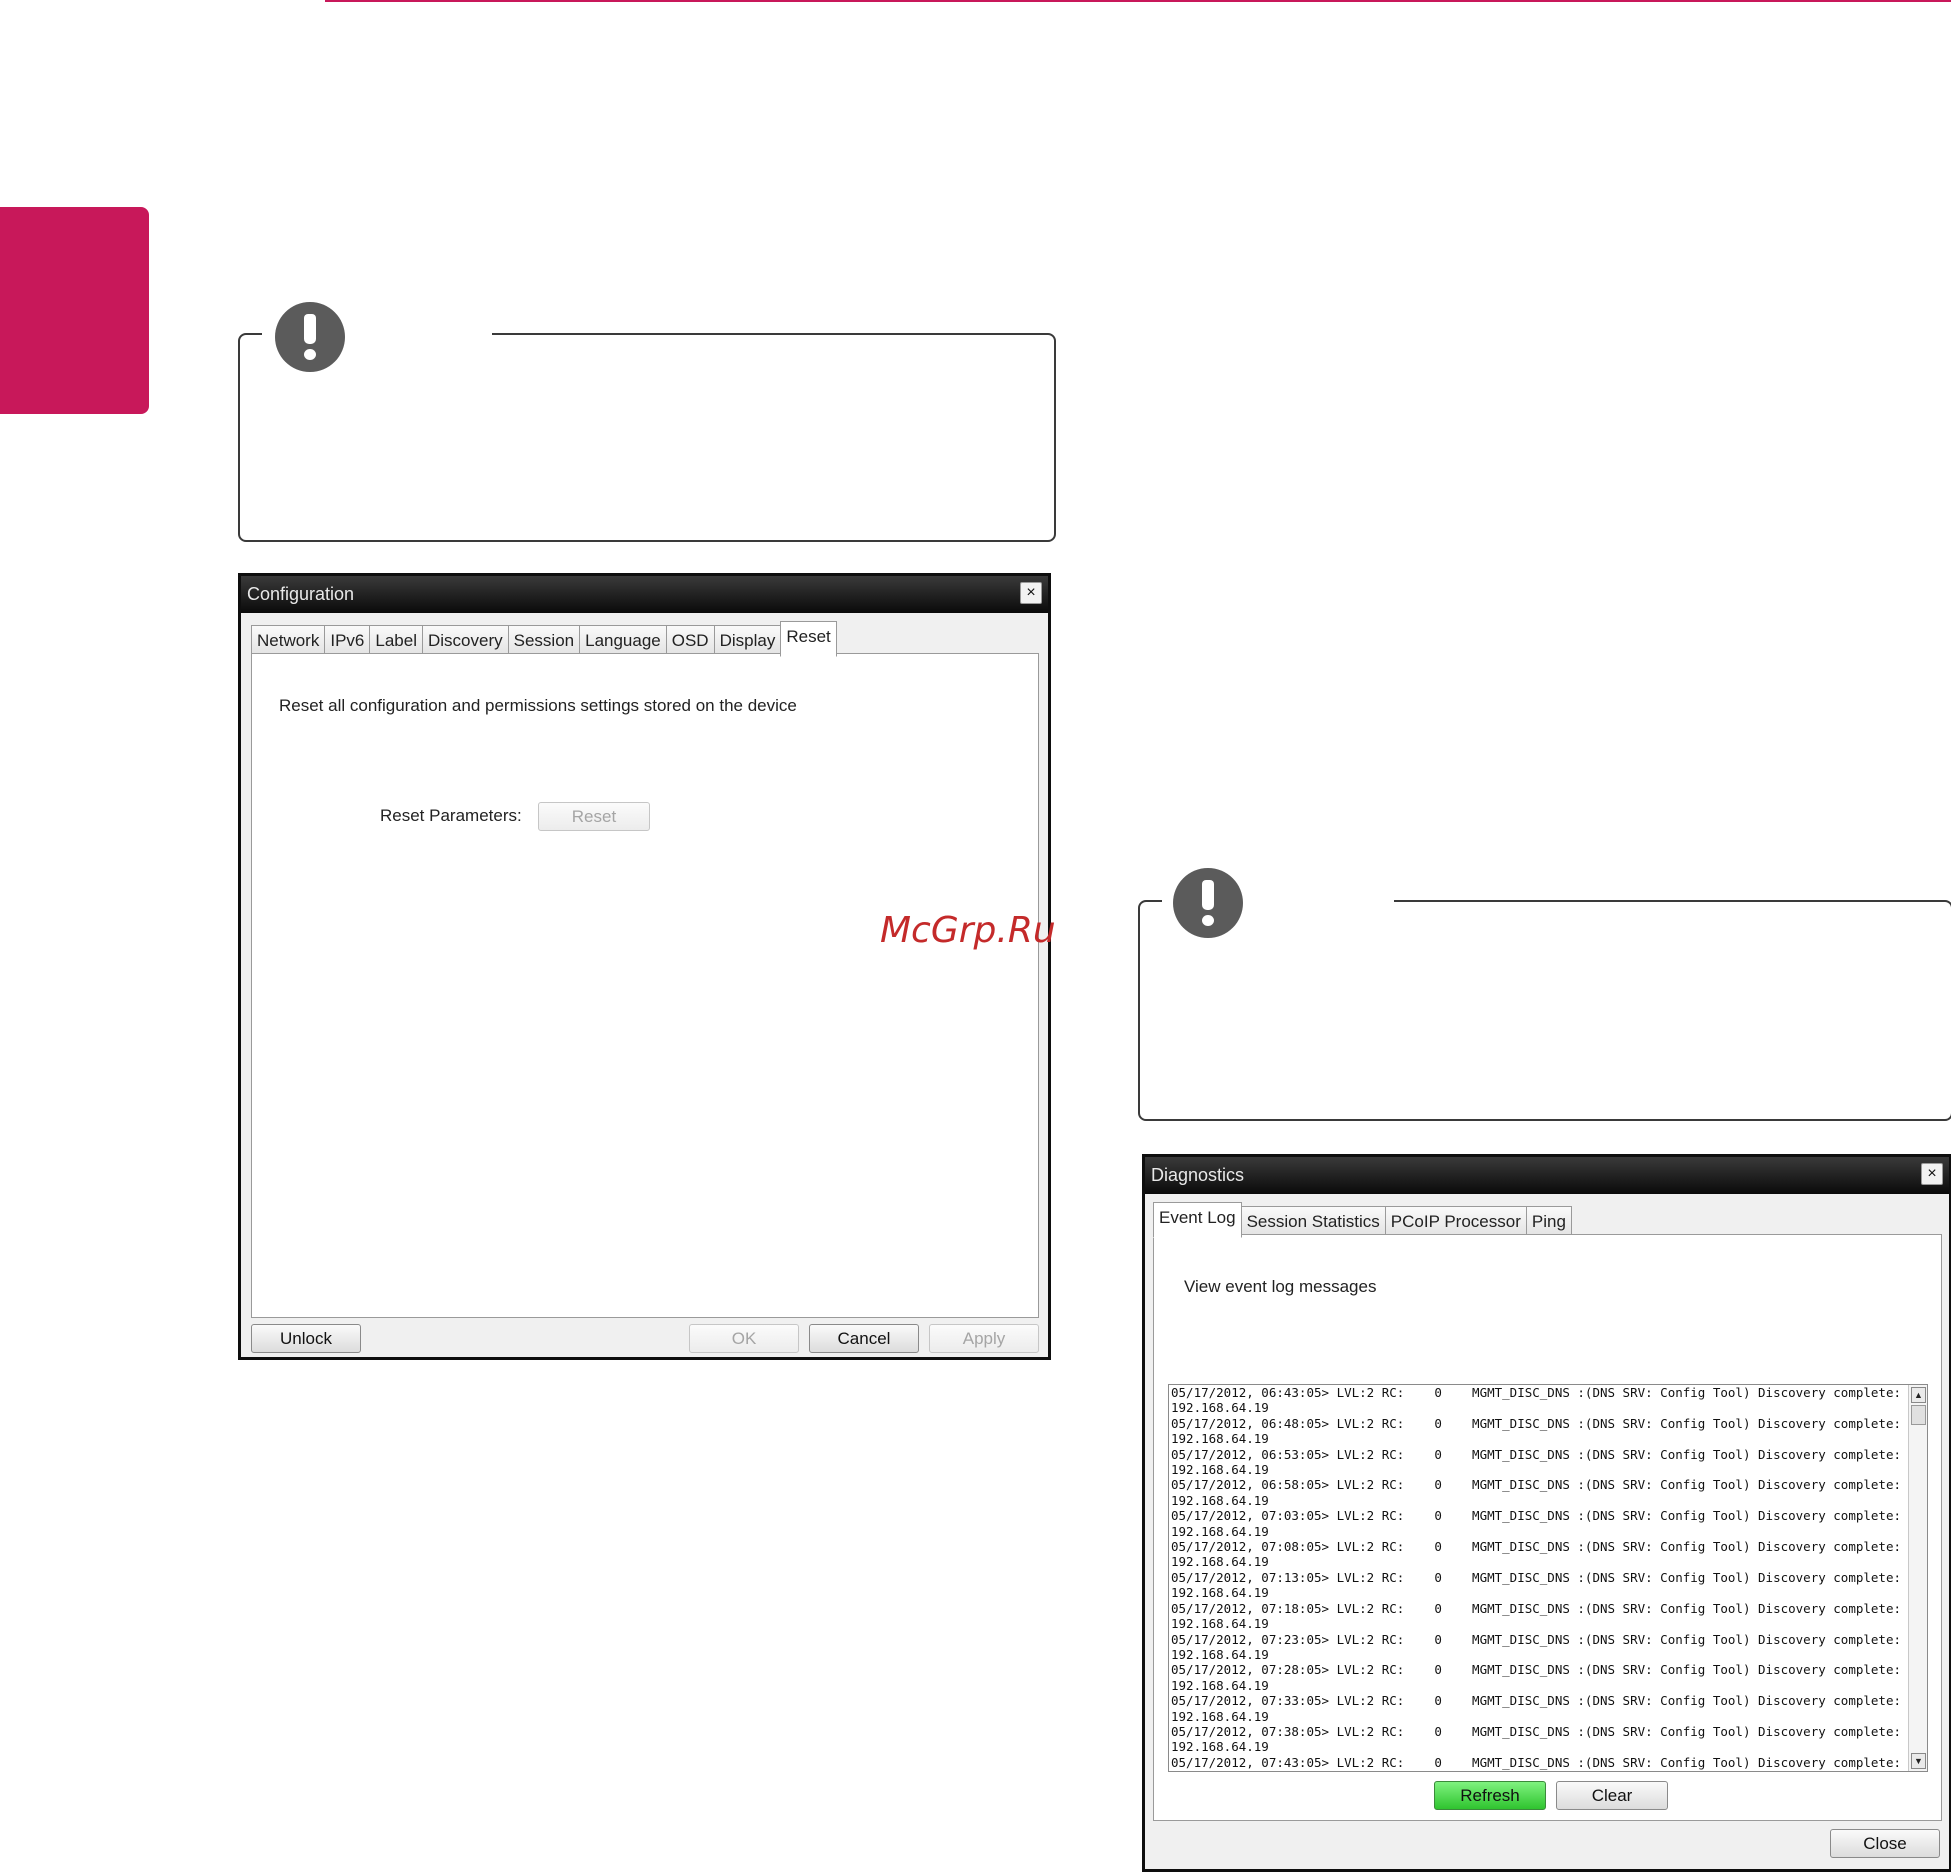 This screenshot has width=1951, height=1872. What do you see at coordinates (1250, 1454) in the screenshot?
I see `log-timestamp: 05/17/2012, 06:53:05>` at bounding box center [1250, 1454].